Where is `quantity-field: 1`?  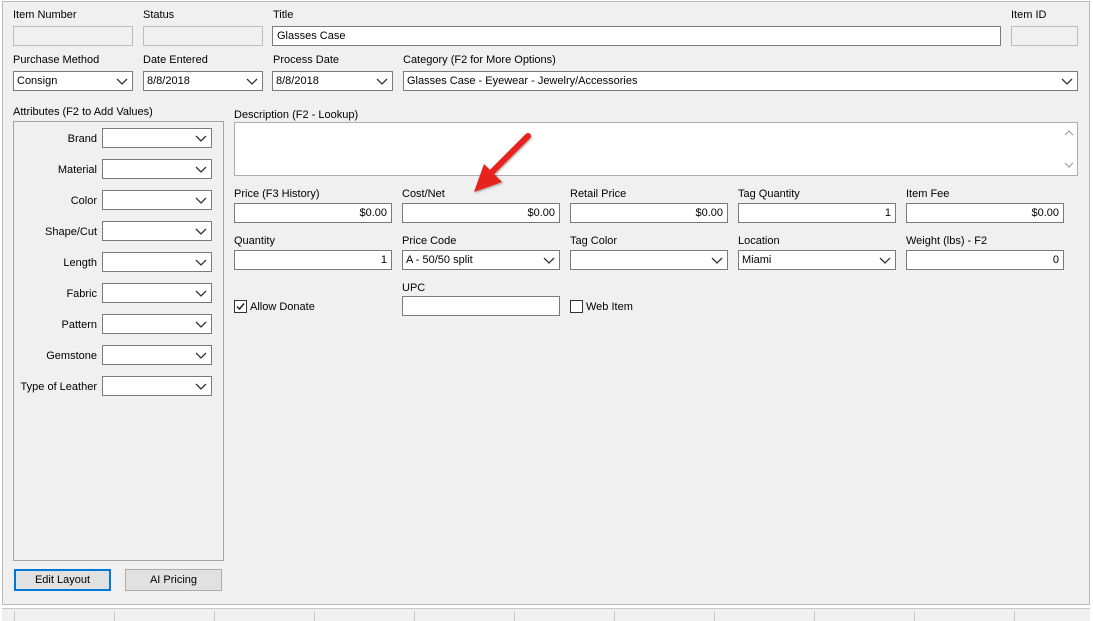 quantity-field: 1 is located at coordinates (313, 260).